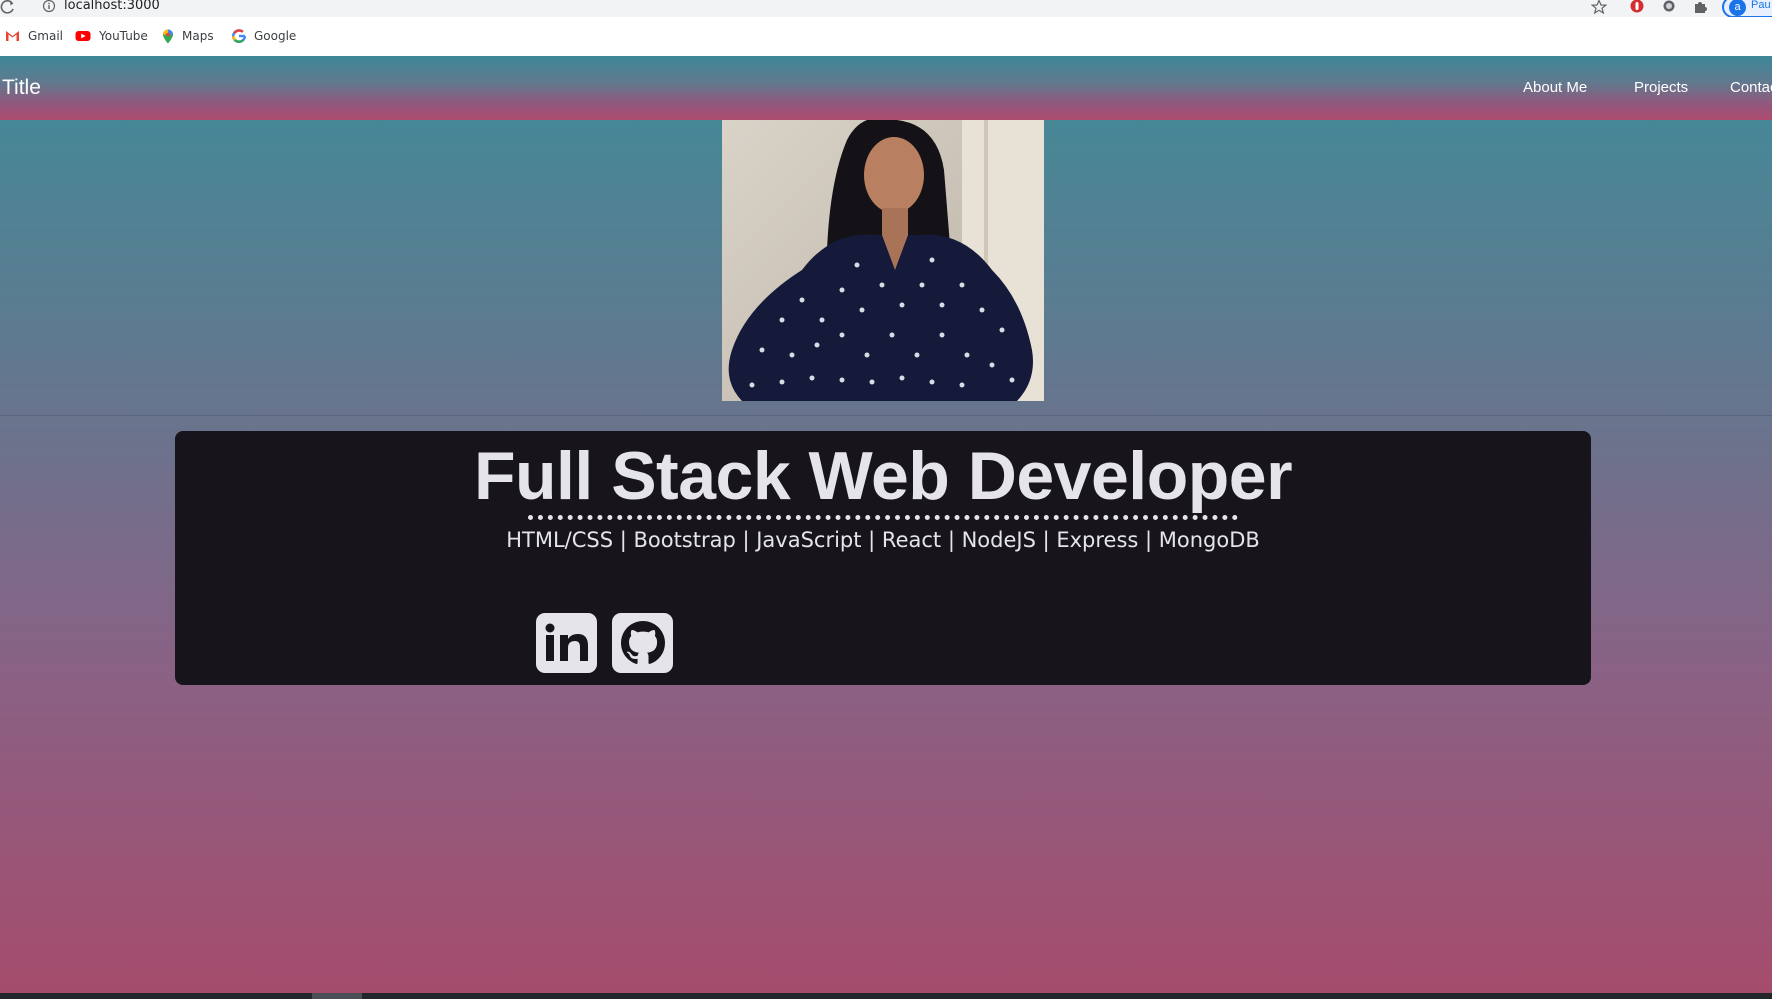 This screenshot has width=1772, height=999. What do you see at coordinates (168, 36) in the screenshot?
I see `maps-icon` at bounding box center [168, 36].